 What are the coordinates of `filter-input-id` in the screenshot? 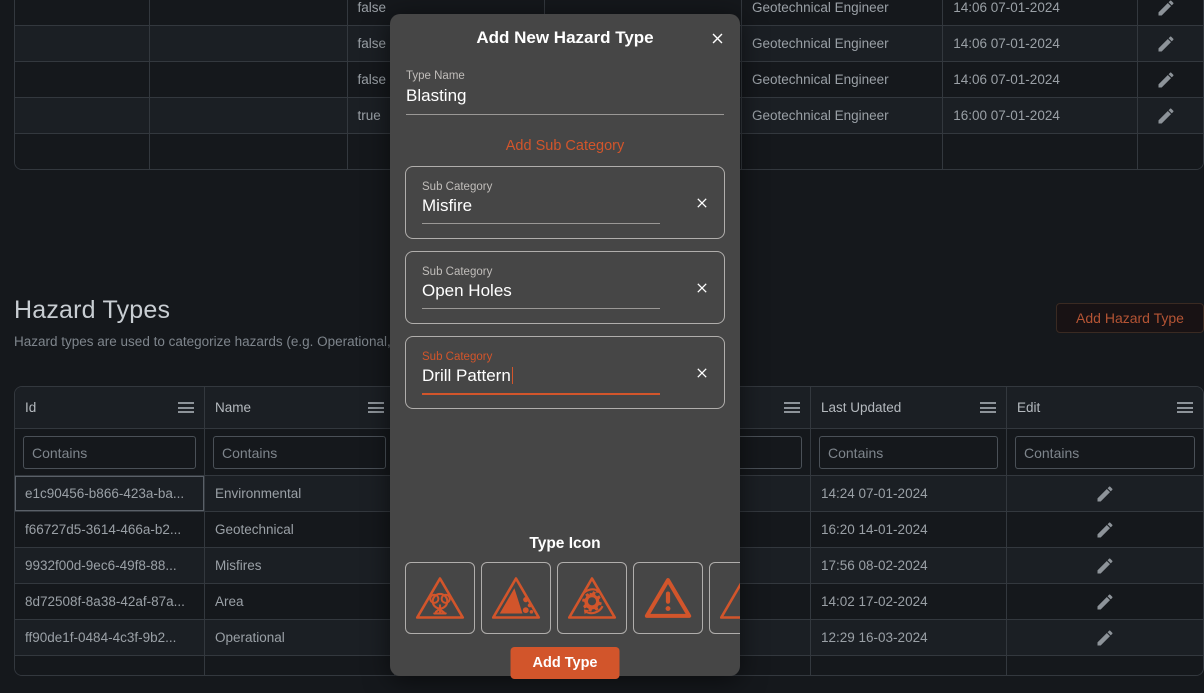 It's located at (109, 452).